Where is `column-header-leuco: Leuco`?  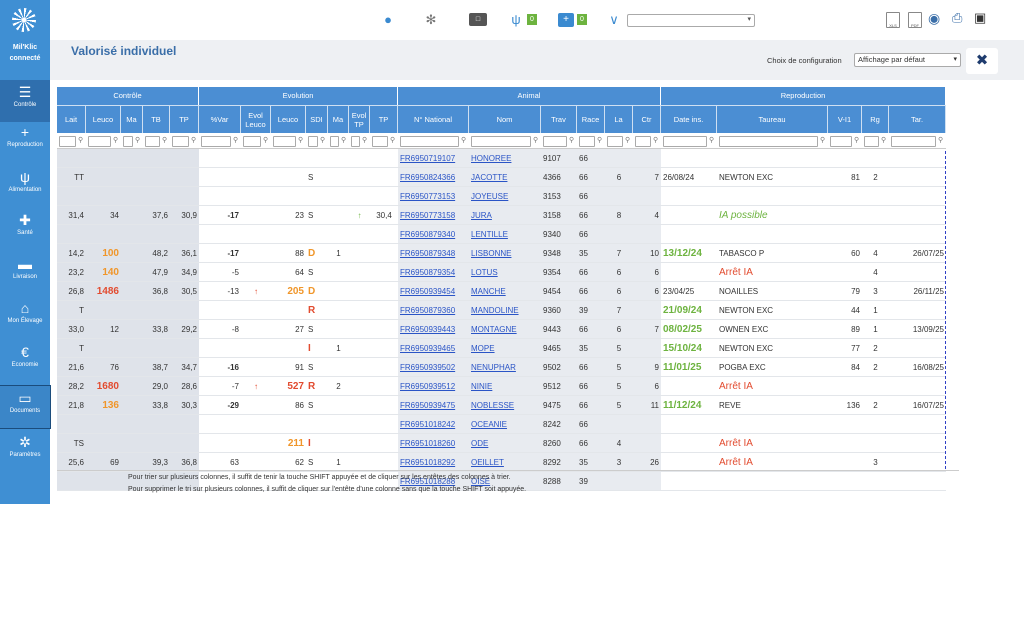 column-header-leuco: Leuco is located at coordinates (103, 119).